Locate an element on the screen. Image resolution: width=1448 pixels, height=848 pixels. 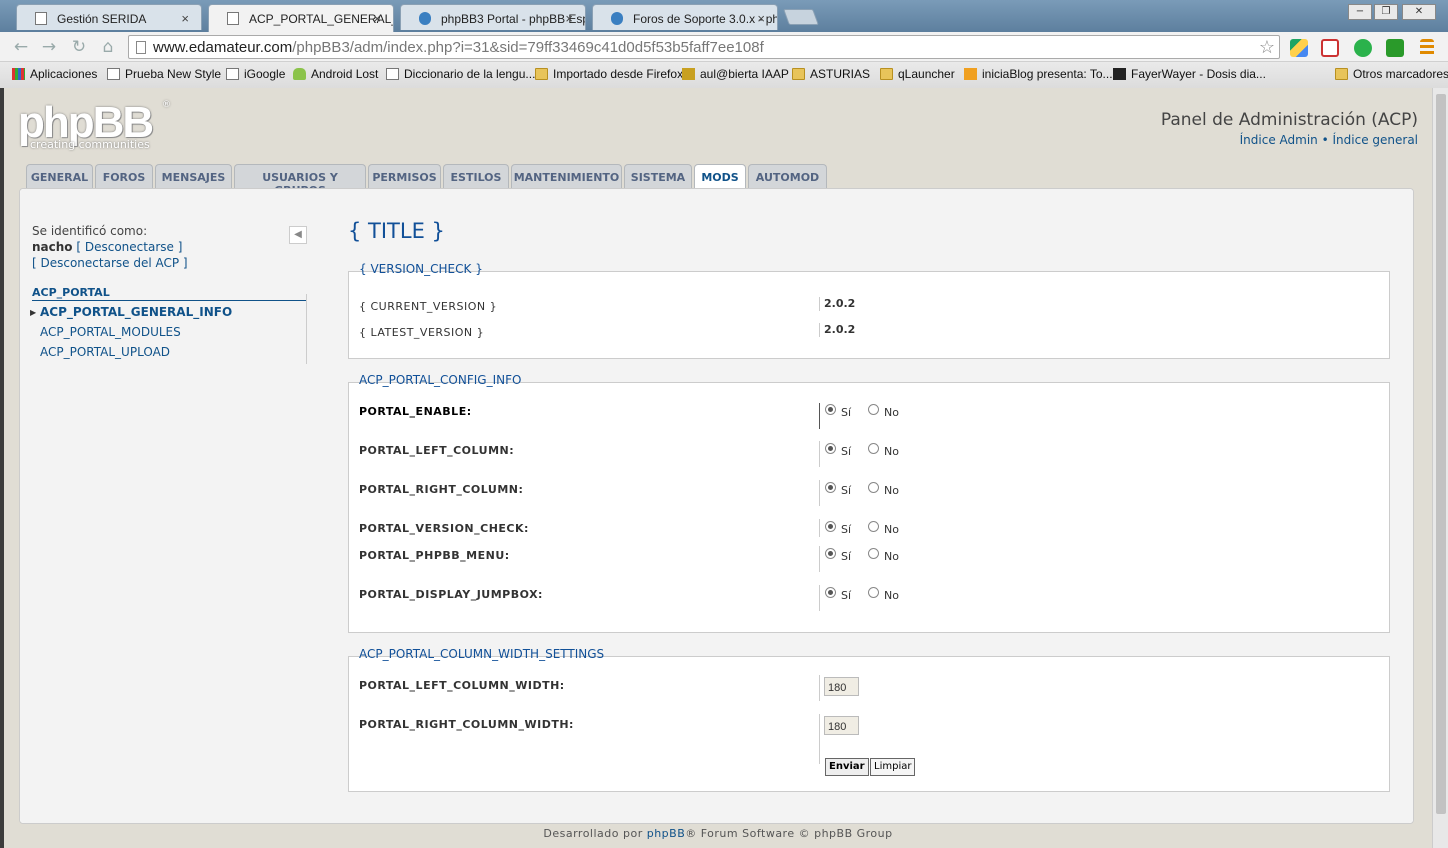
tab-foros: FOROS is located at coordinates (124, 176).